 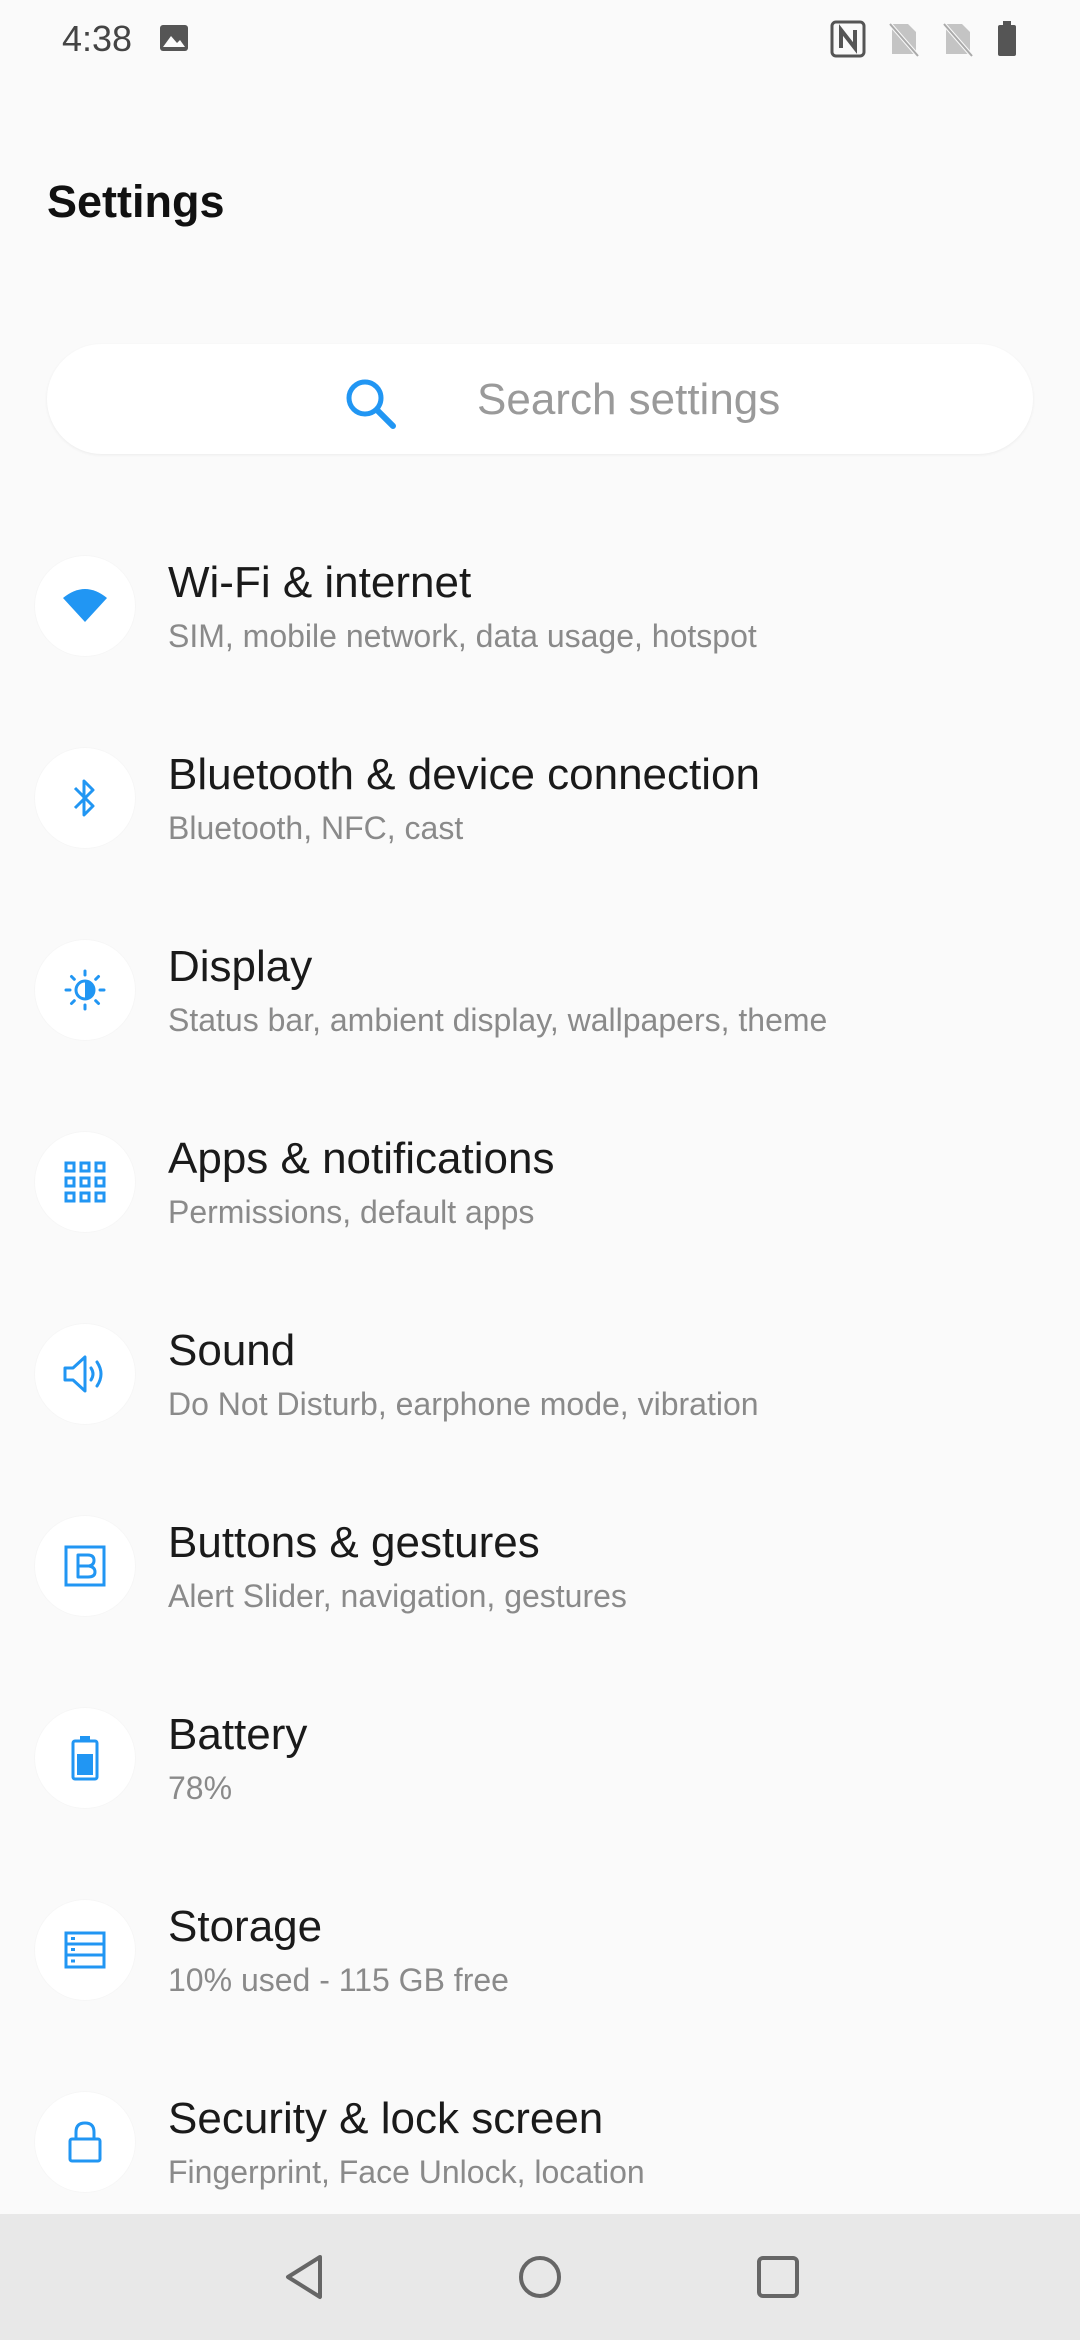 What do you see at coordinates (540, 1788) in the screenshot?
I see `setting-battery: Battery 78%` at bounding box center [540, 1788].